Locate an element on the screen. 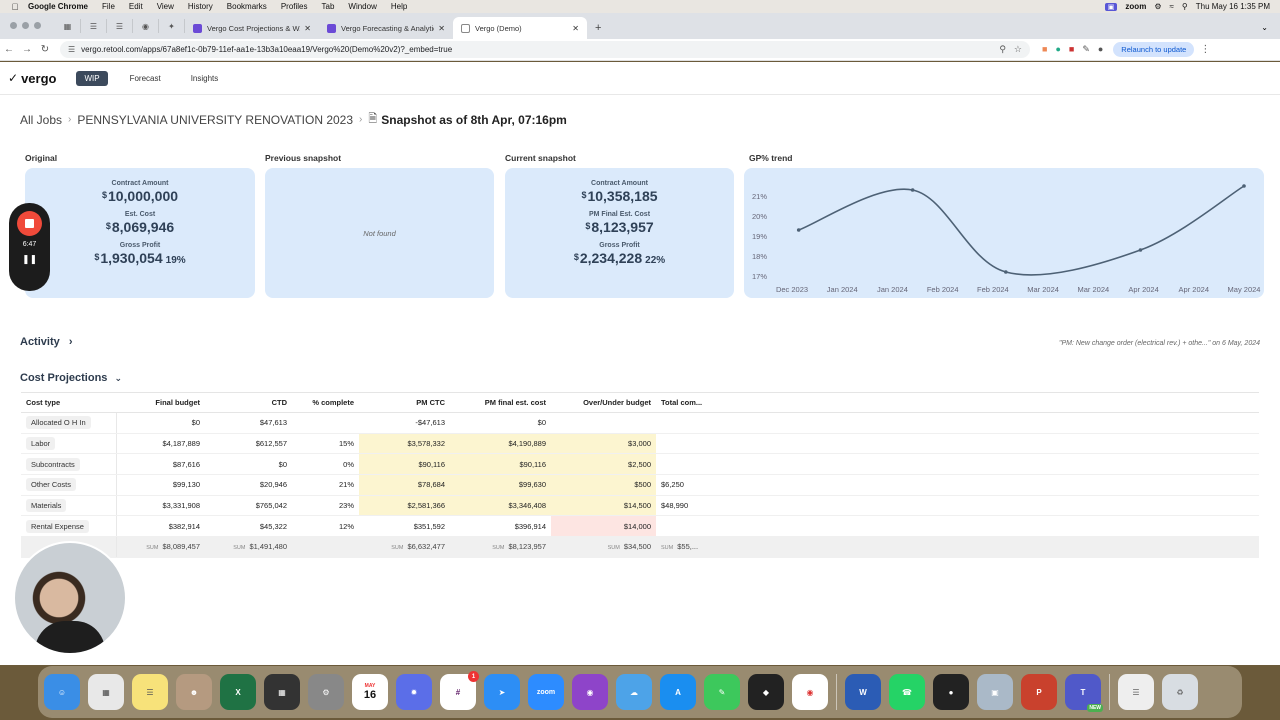 Image resolution: width=1280 pixels, height=720 pixels. pinned-tab-doc: ☰ is located at coordinates (94, 26).